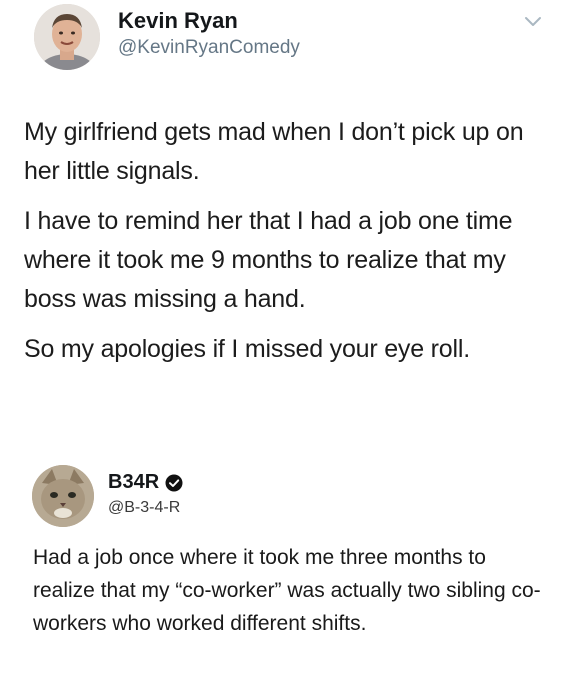 This screenshot has height=693, width=563. I want to click on reply-name-row: B34R, so click(145, 482).